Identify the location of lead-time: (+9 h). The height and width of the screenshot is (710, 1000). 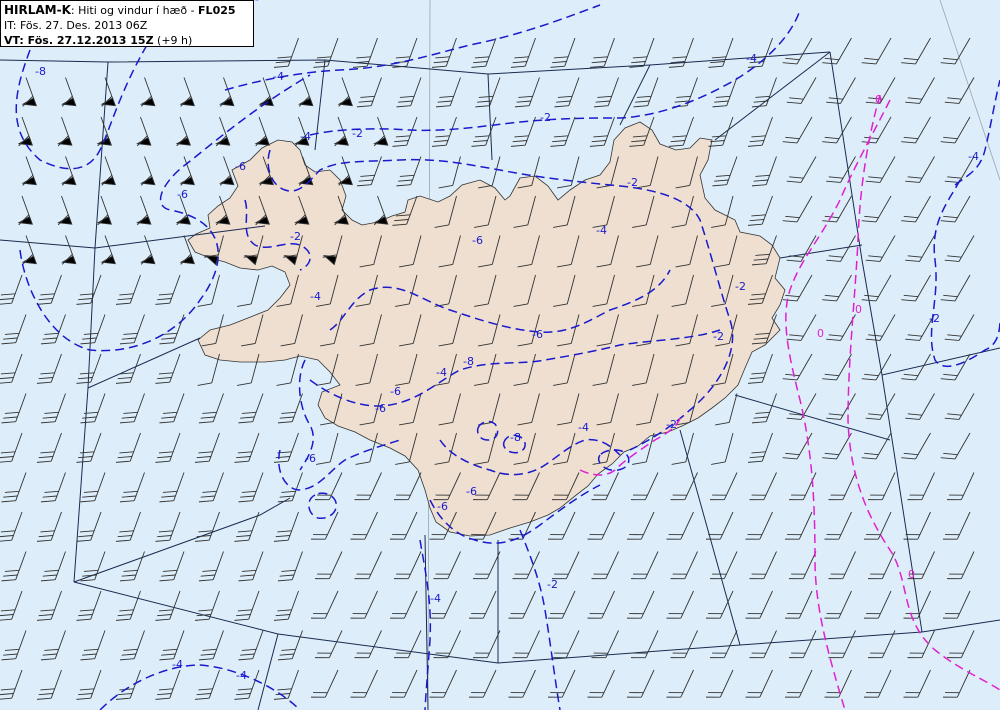
(173, 40).